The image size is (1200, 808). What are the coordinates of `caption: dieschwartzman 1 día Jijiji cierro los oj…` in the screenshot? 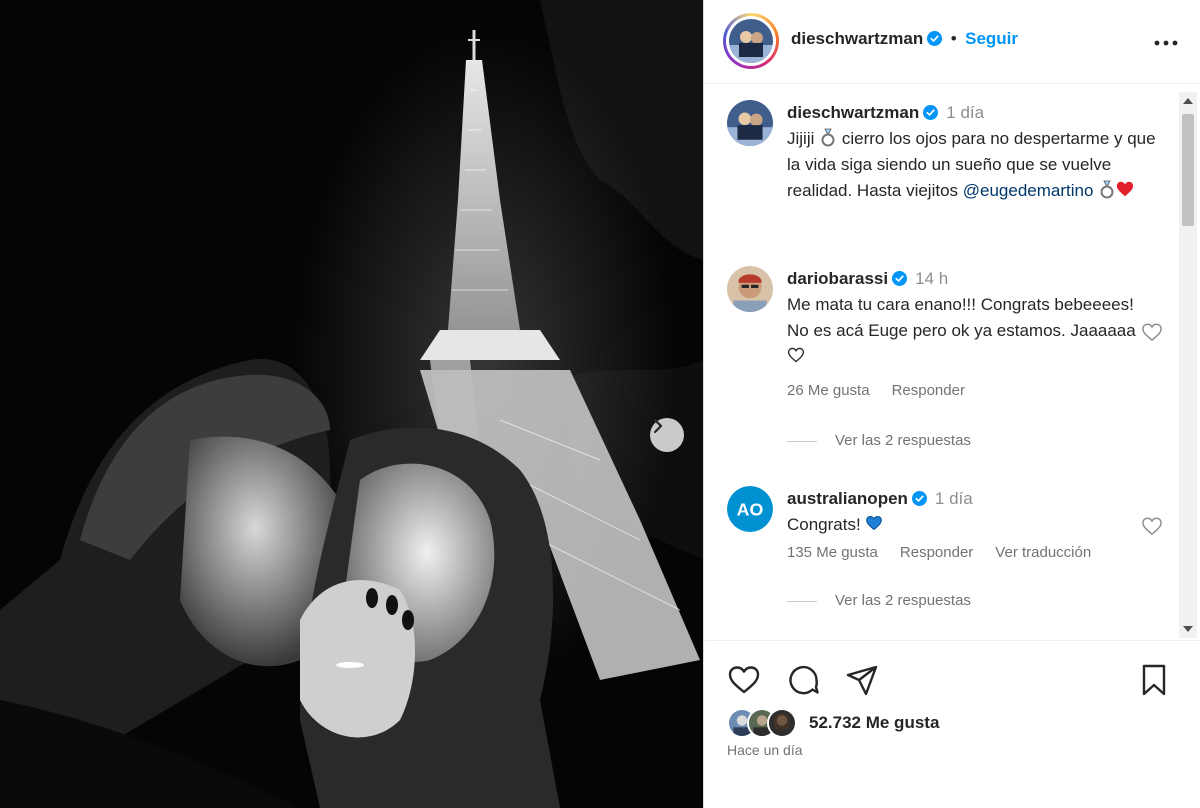 It's located at (942, 175).